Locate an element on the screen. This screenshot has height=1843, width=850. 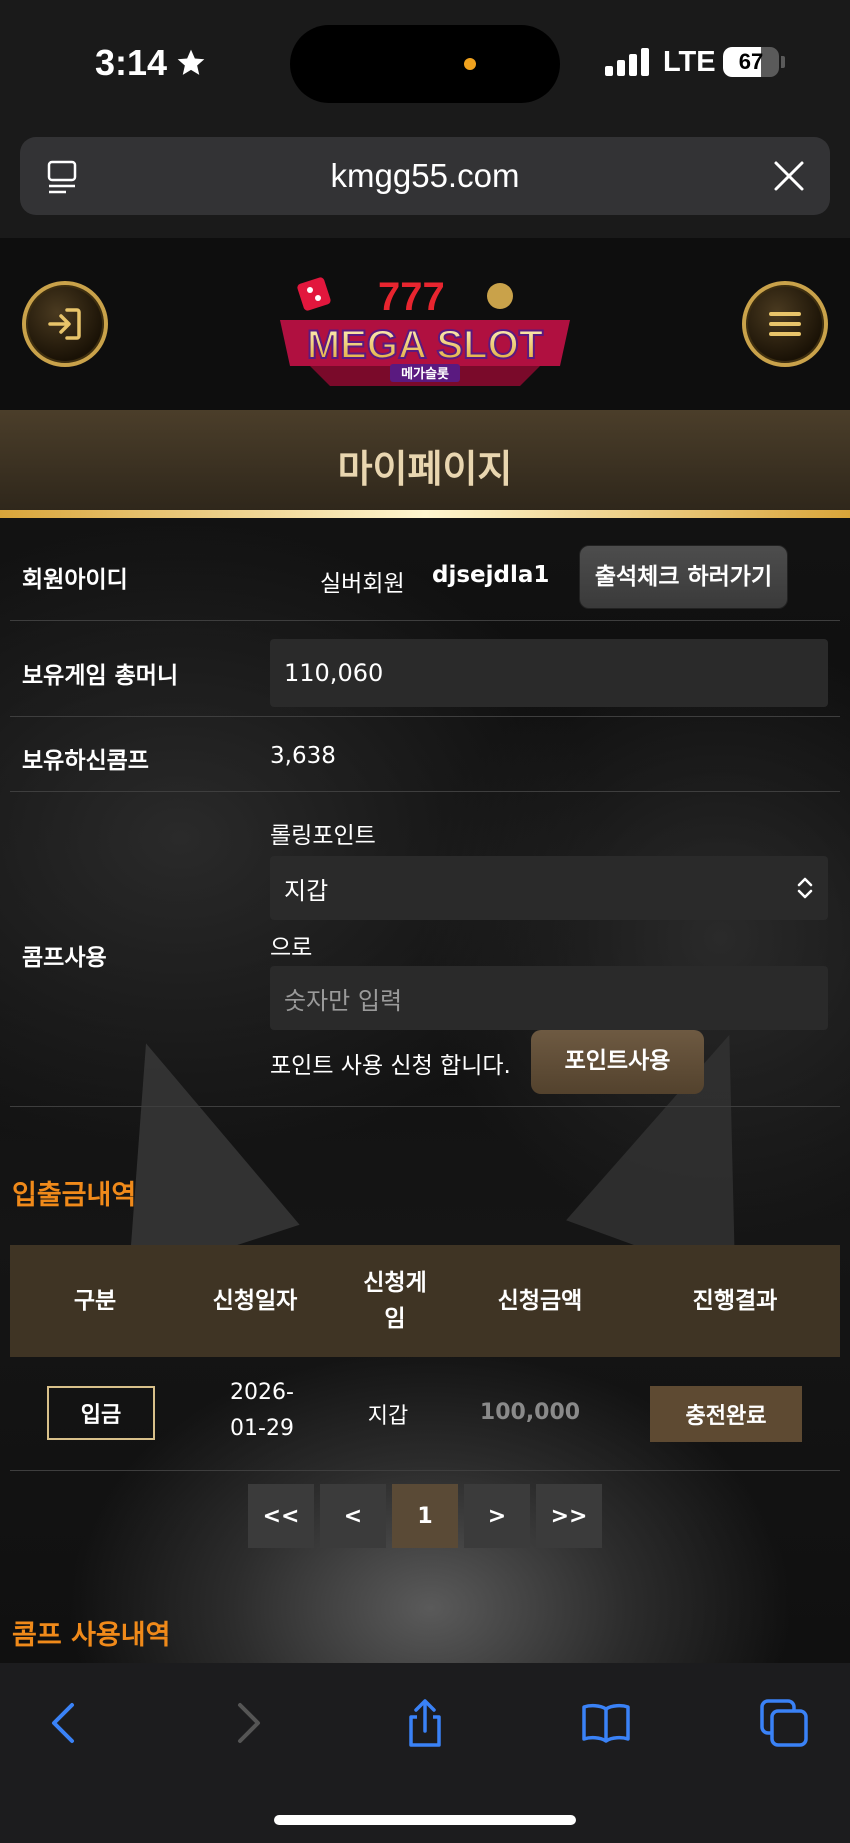
member-id-label: 회원아이디 is located at coordinates (75, 580).